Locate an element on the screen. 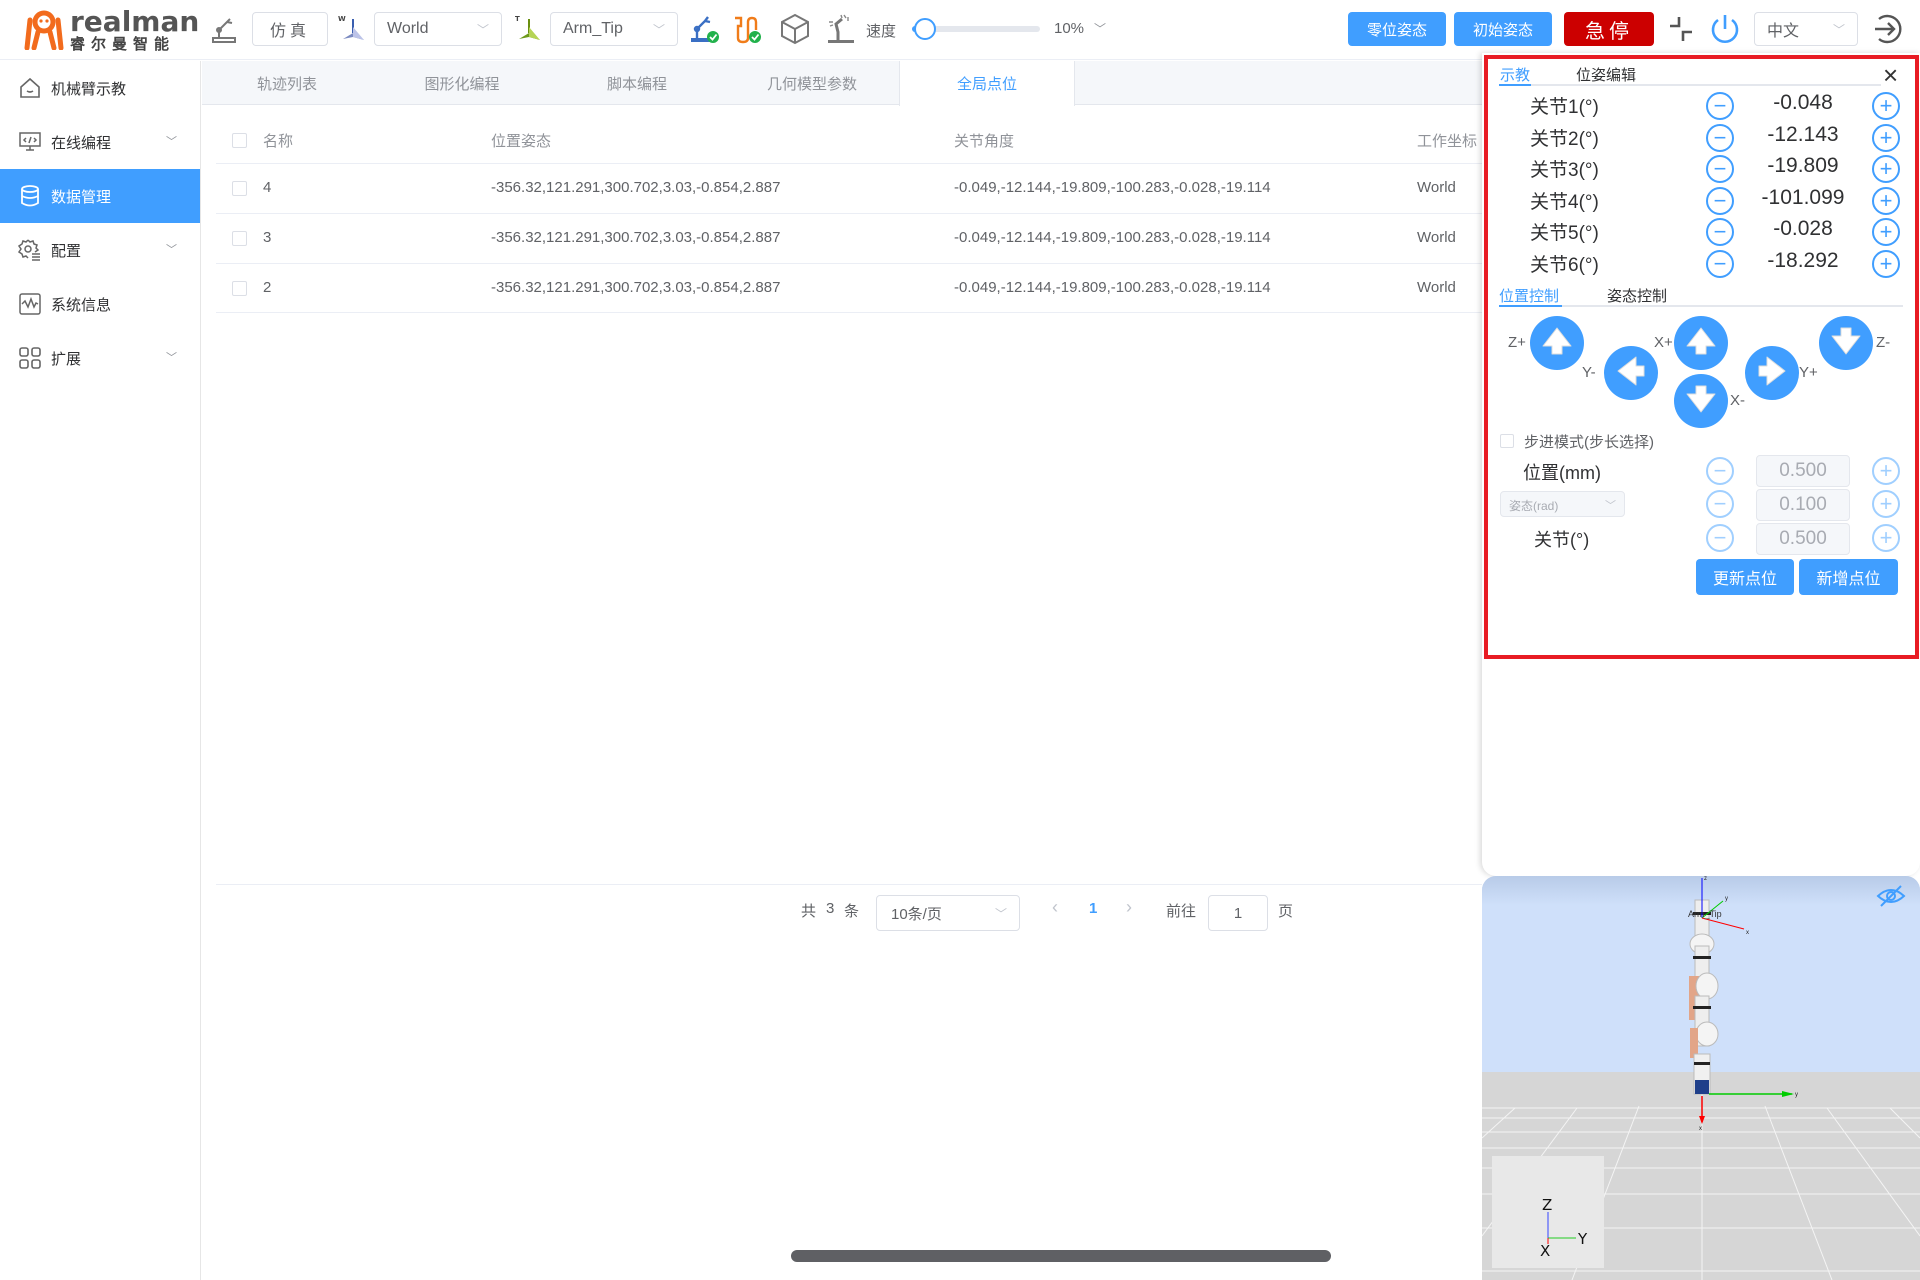  gear-icon is located at coordinates (29, 250).